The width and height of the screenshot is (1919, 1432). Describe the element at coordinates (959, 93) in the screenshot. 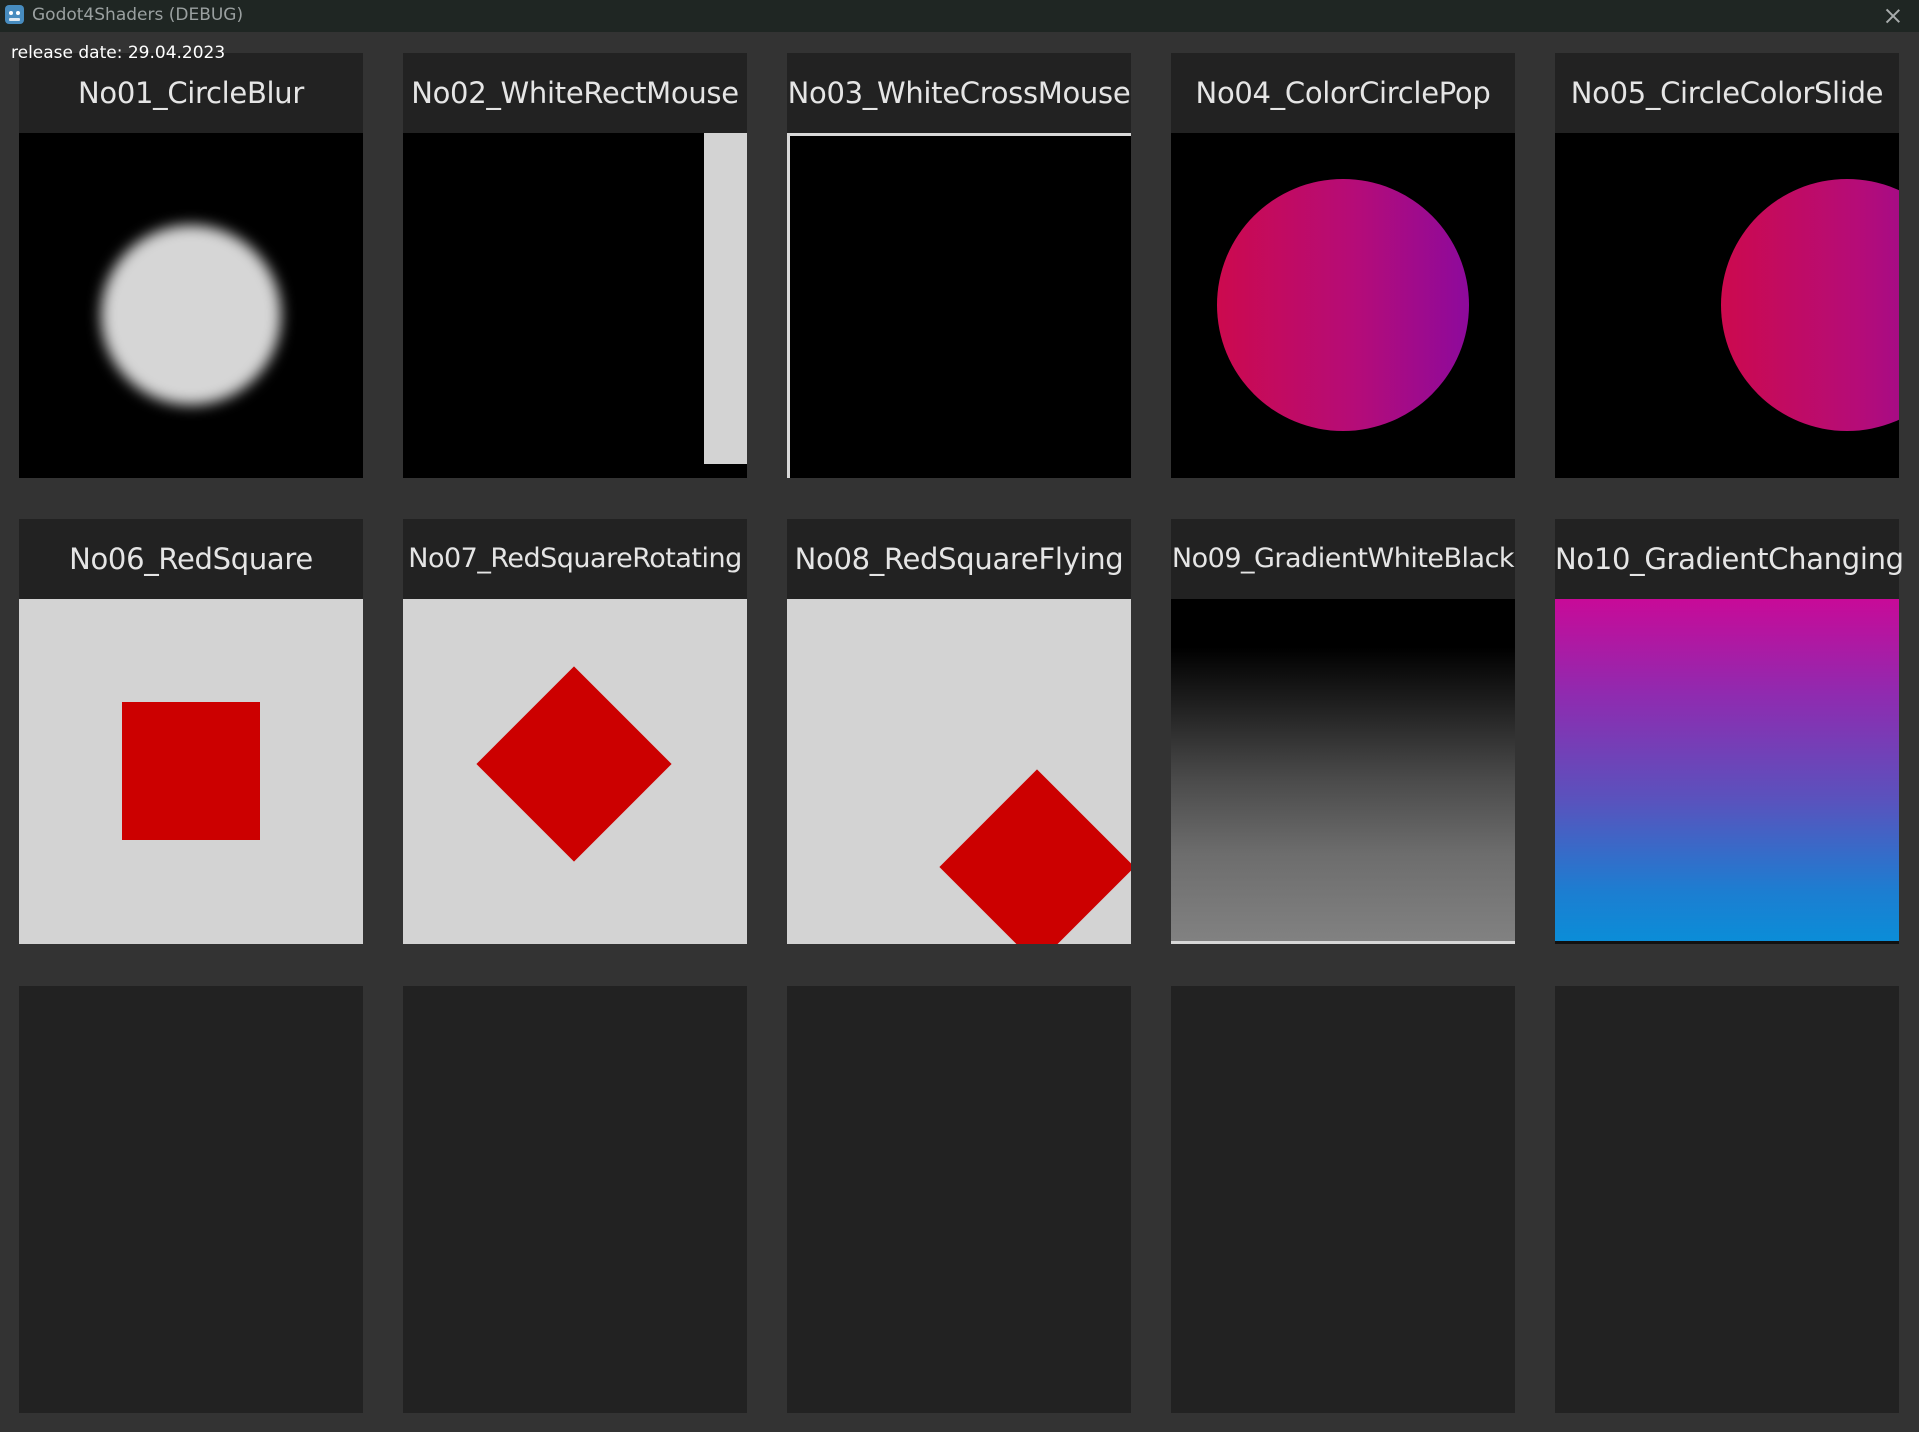

I see `shader-title: No03_WhiteCrossMouse` at that location.